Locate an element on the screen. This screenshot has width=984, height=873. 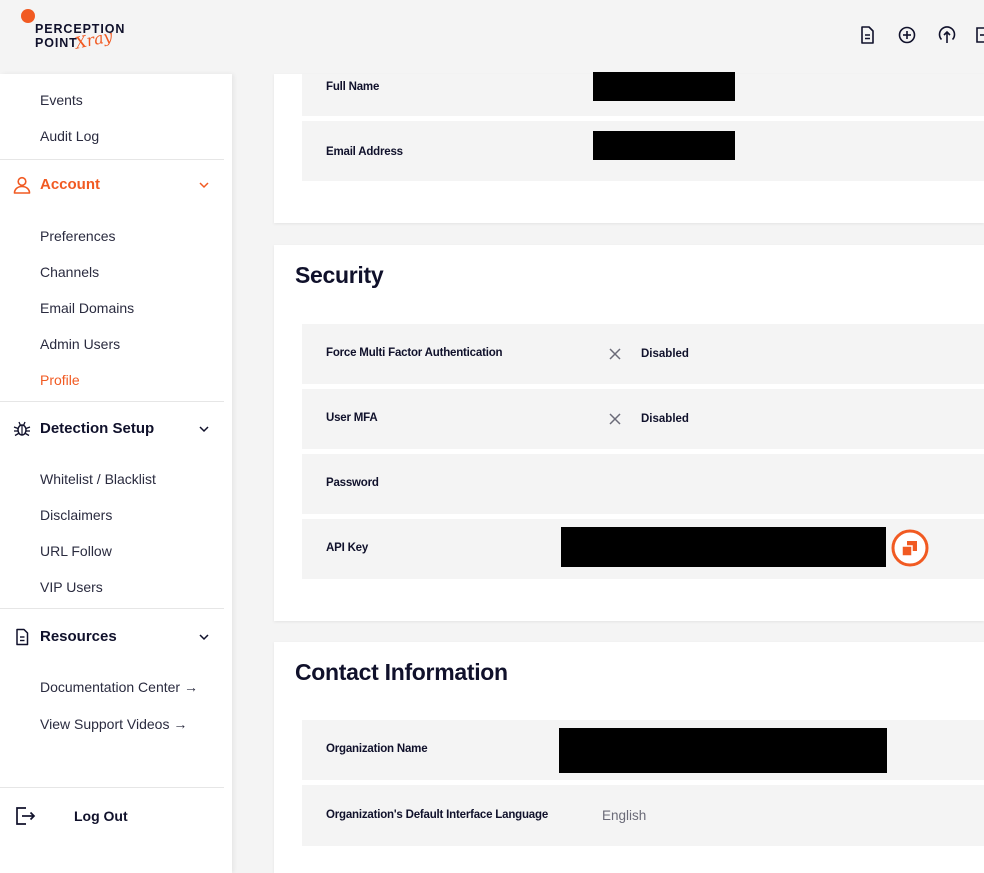
sidebar-item-whitelist-blacklist: Whitelist / Blacklist is located at coordinates (98, 479).